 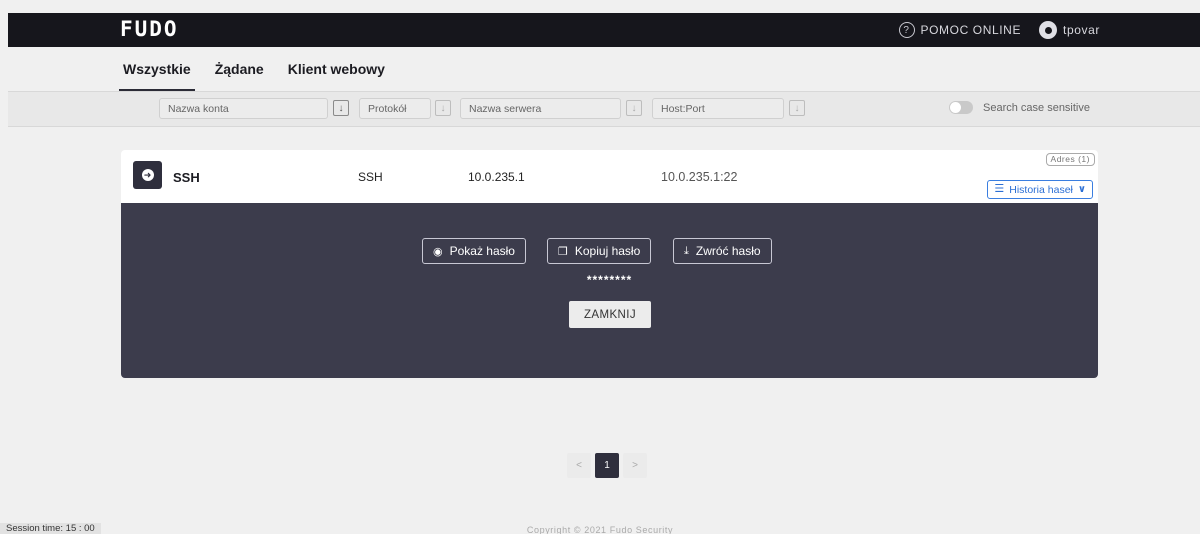 I want to click on username: tpovar, so click(x=1081, y=30).